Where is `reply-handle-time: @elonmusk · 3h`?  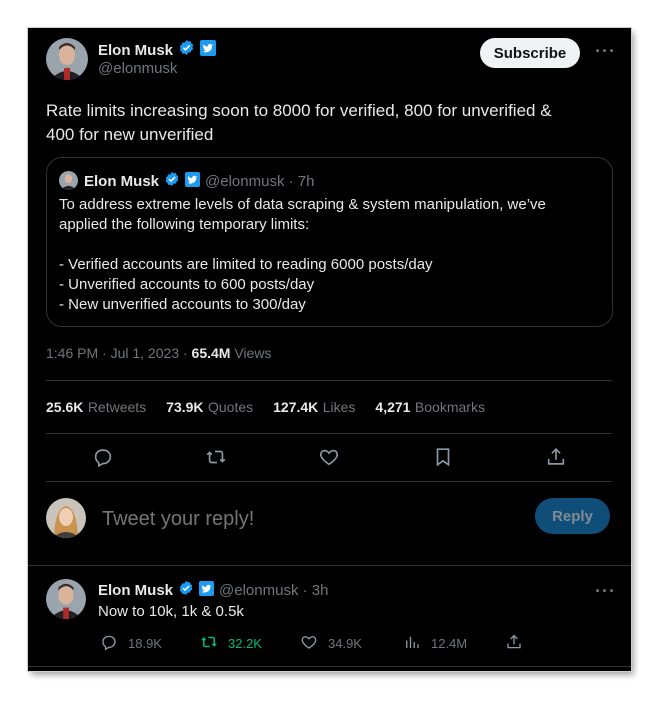 reply-handle-time: @elonmusk · 3h is located at coordinates (273, 590).